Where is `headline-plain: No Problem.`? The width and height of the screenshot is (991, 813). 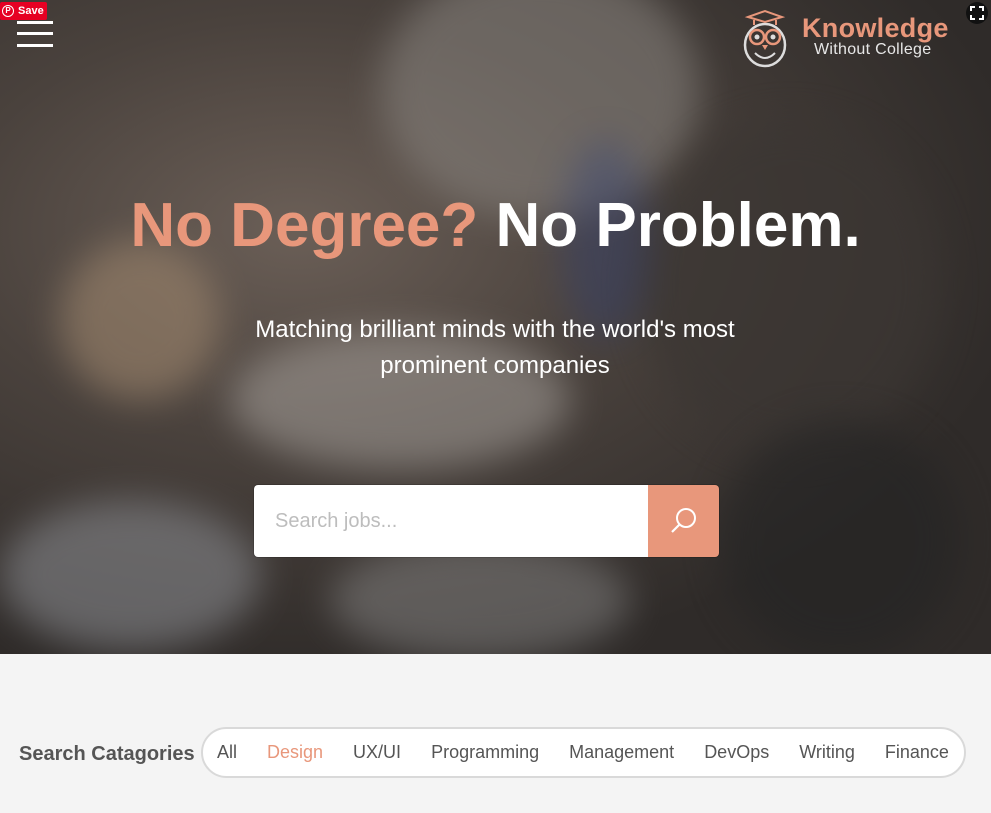
headline-plain: No Problem. is located at coordinates (678, 225).